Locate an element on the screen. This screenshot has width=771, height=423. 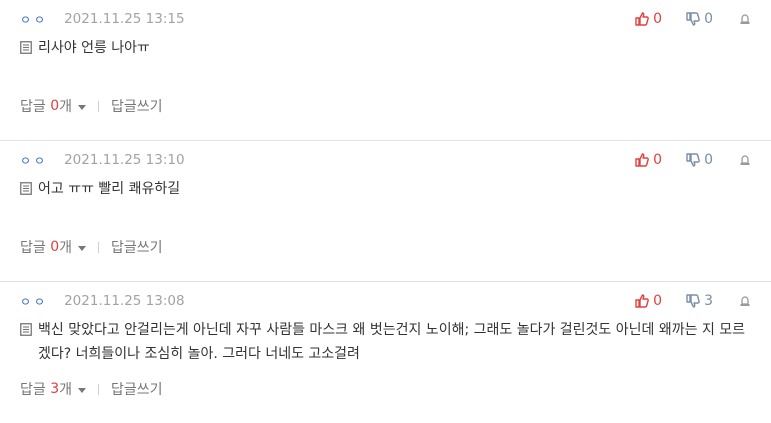
comment-body: 리사야 언릉 나아ㅠ is located at coordinates (385, 48).